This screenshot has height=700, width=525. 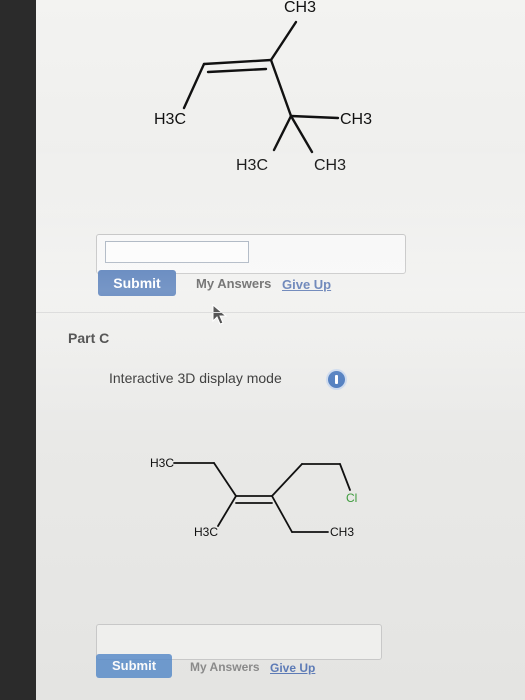 What do you see at coordinates (170, 119) in the screenshot?
I see `left-h3c-label: H3C` at bounding box center [170, 119].